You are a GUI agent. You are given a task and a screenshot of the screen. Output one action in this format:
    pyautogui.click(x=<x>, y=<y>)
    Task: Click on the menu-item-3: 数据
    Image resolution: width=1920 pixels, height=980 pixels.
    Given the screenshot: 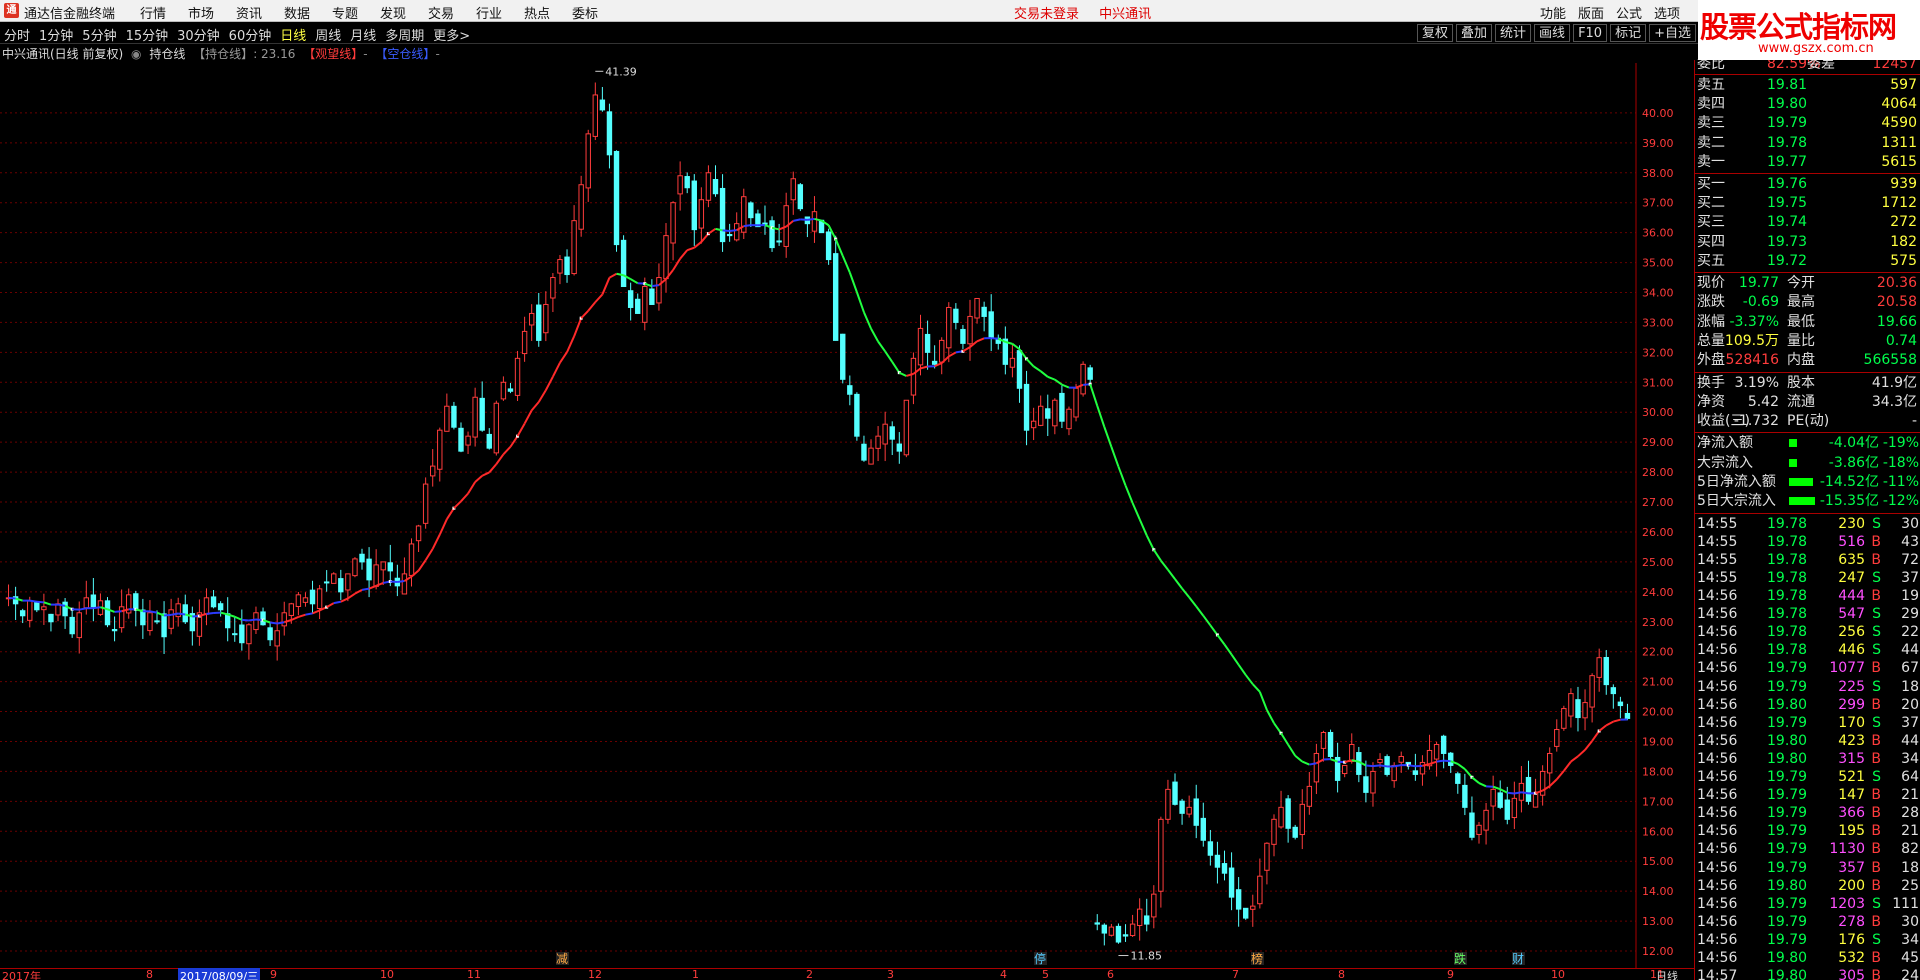 What is the action you would take?
    pyautogui.click(x=308, y=12)
    